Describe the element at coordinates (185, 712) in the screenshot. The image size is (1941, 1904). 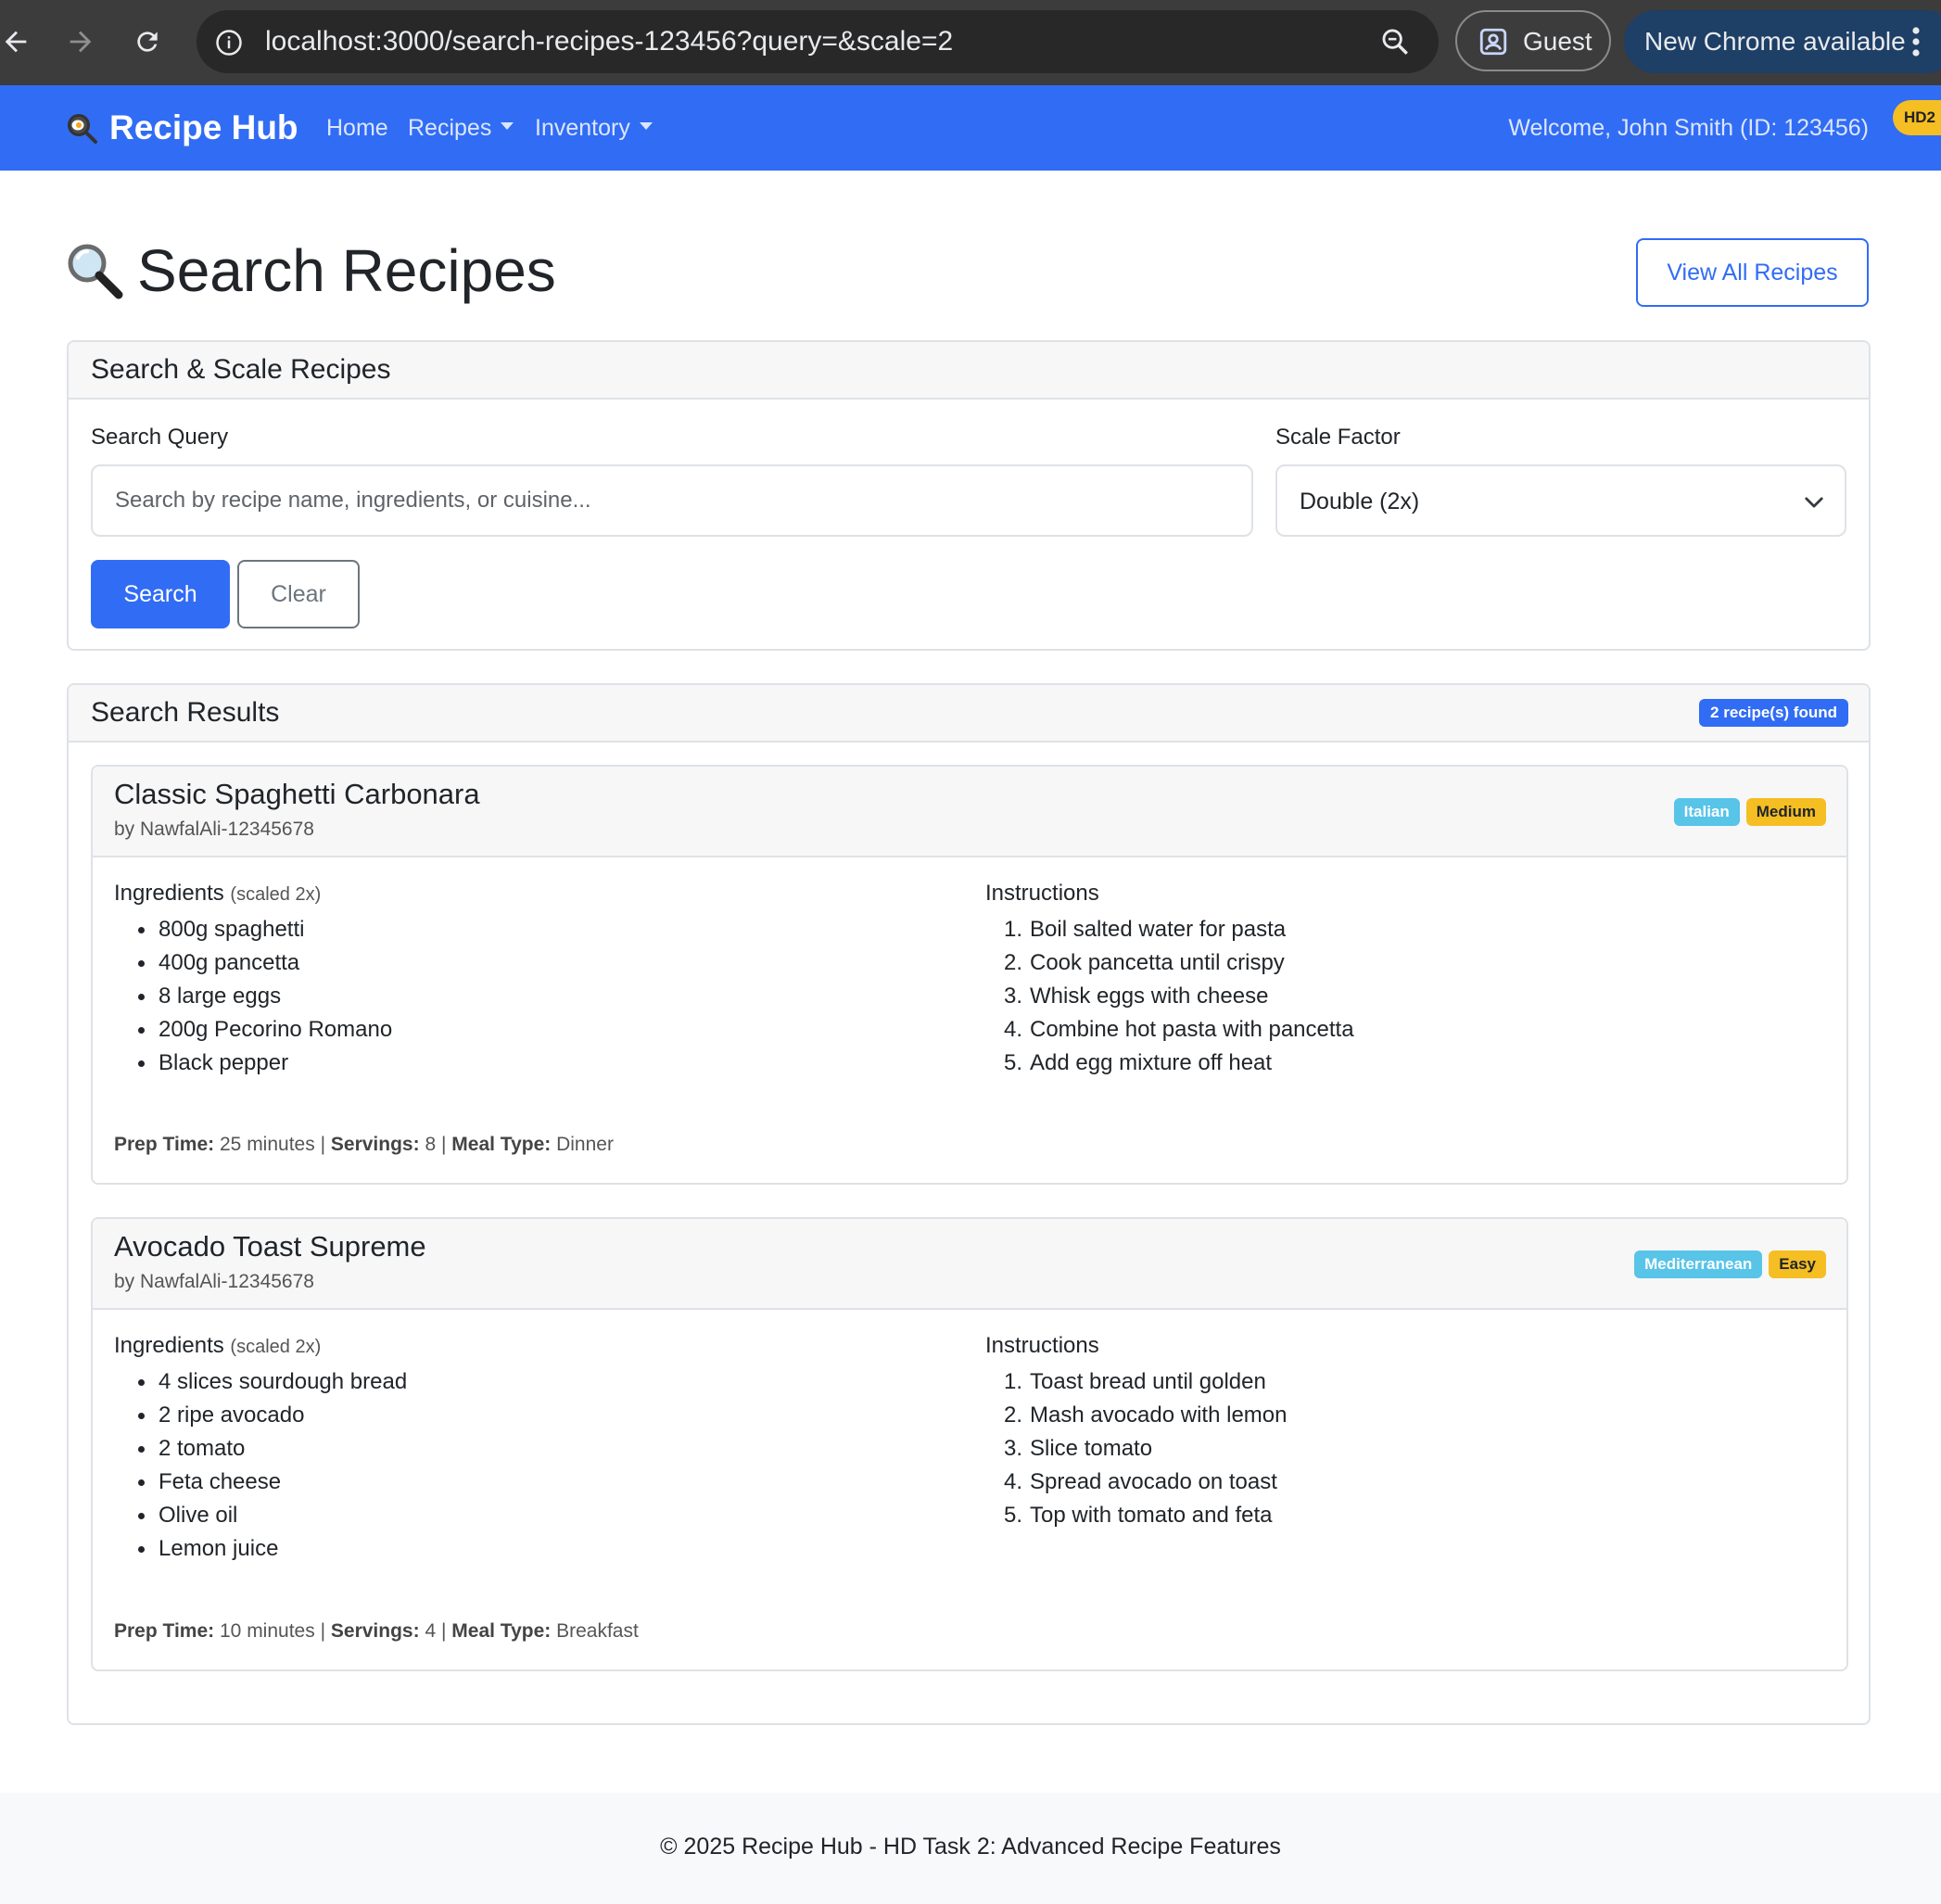
I see `results-card-title: Search Results` at that location.